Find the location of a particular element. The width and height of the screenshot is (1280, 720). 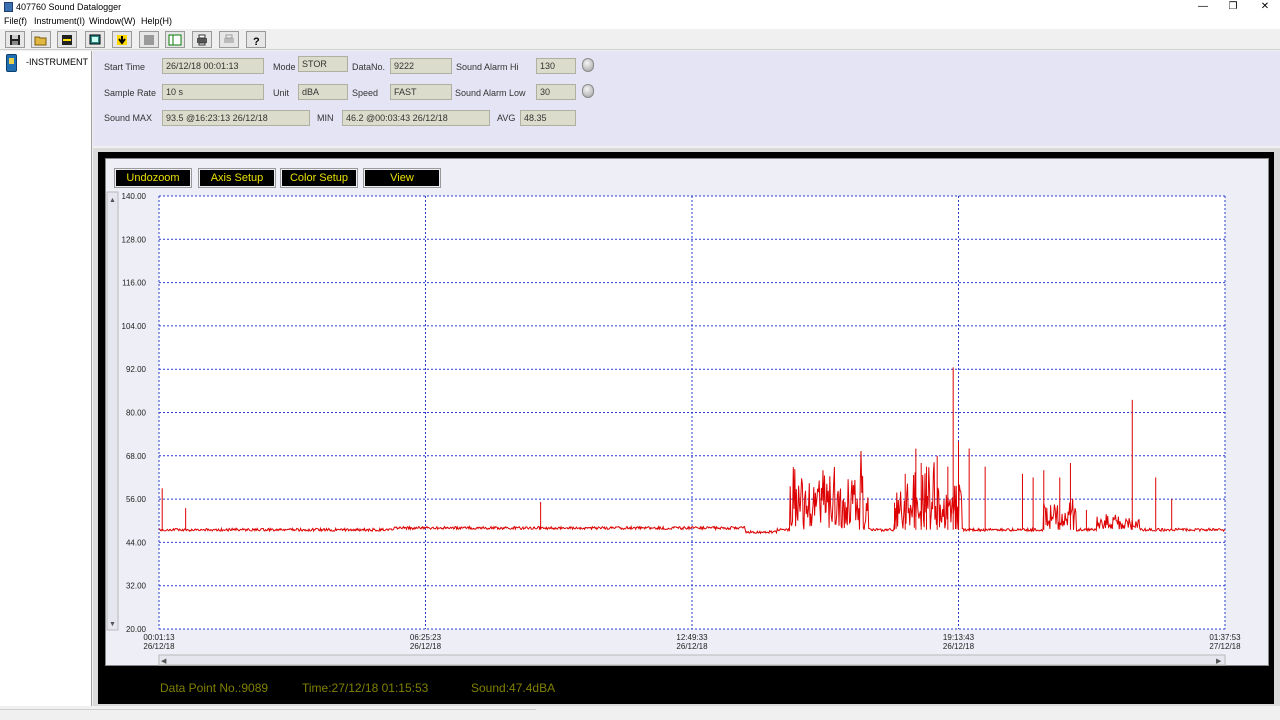

horizontal-scrollbar is located at coordinates (692, 660).